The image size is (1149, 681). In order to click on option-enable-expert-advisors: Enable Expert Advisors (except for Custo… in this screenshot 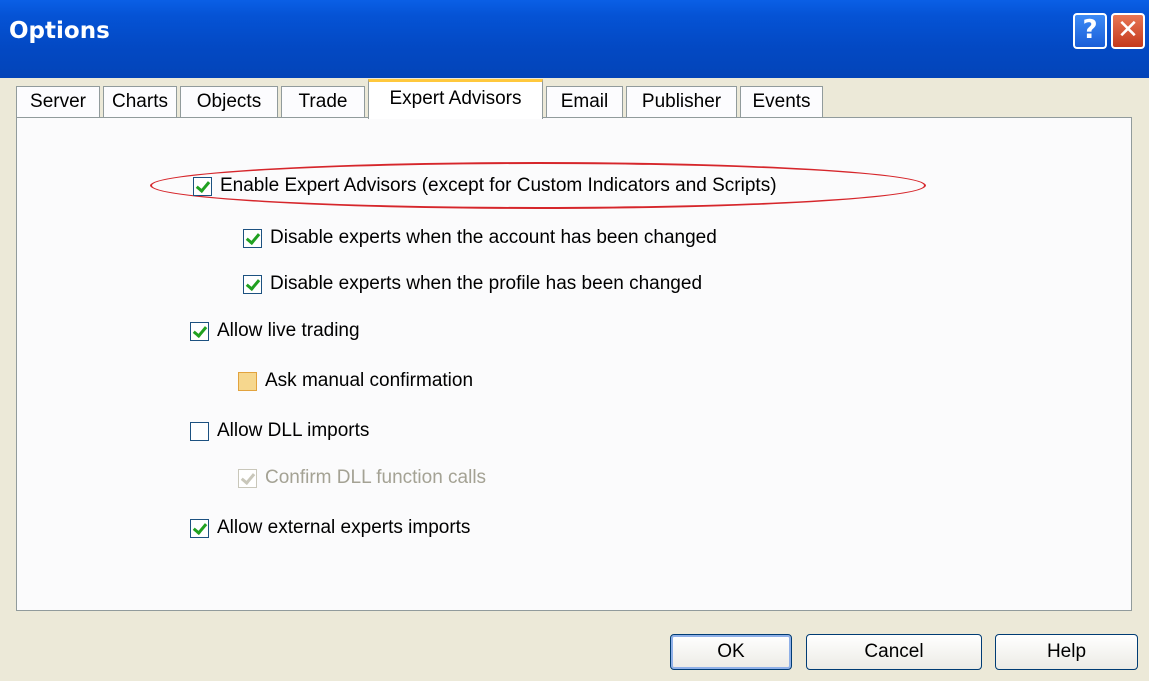, I will do `click(485, 186)`.